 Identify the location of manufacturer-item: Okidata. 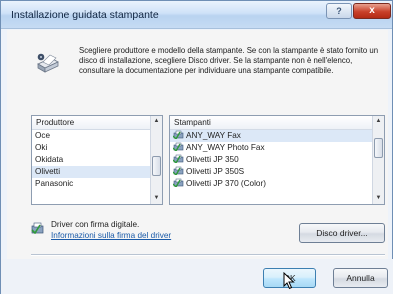
(97, 160).